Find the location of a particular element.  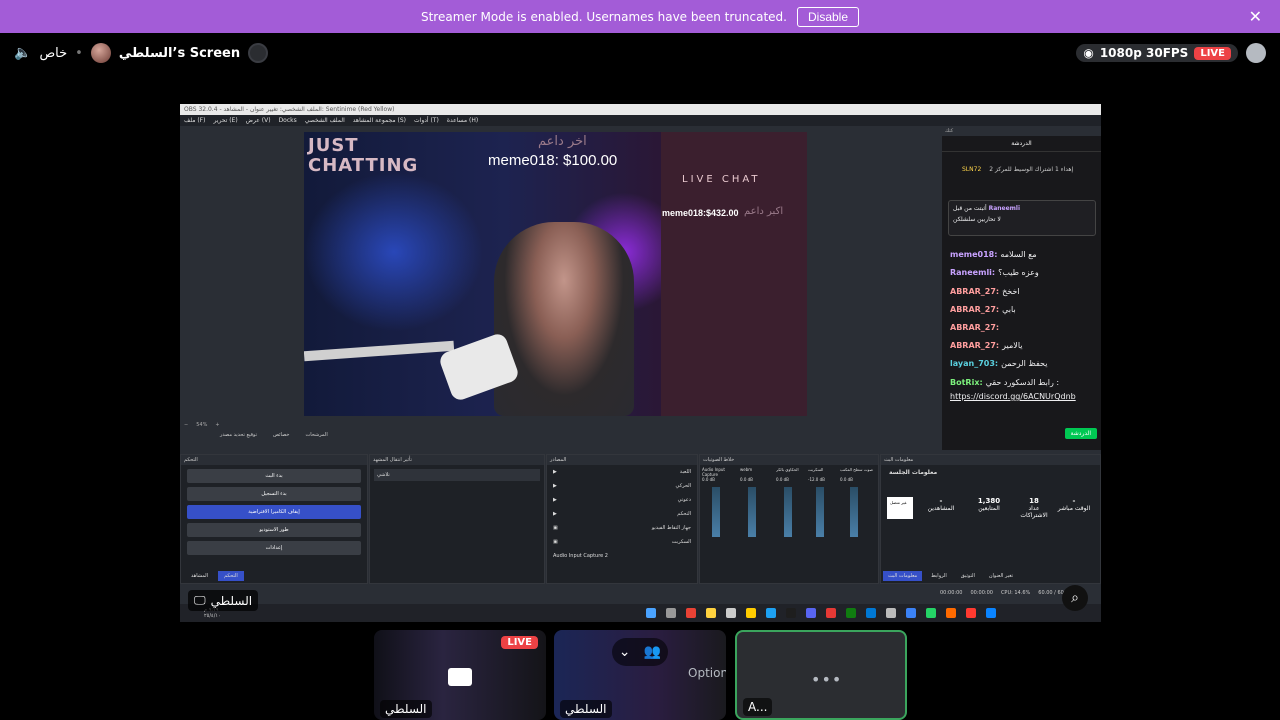

source-item: ▶ التحكم is located at coordinates (622, 514).